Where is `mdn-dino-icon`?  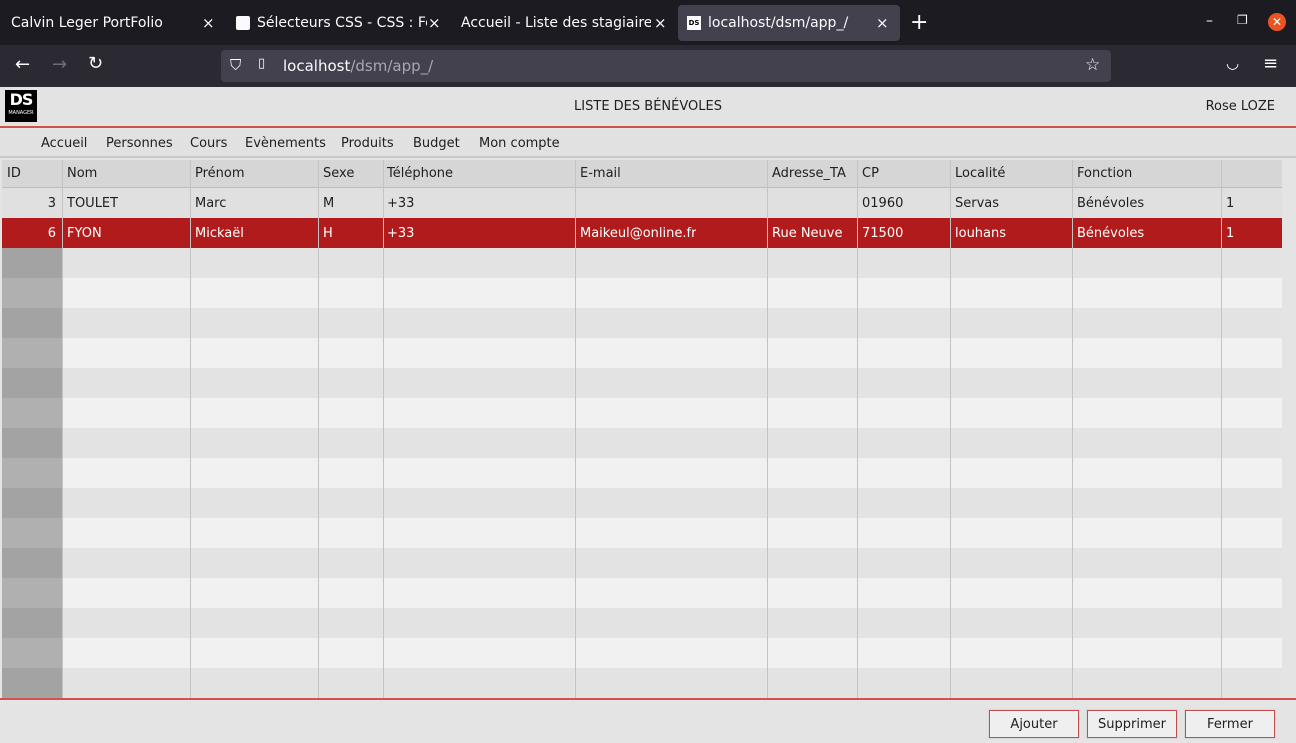
mdn-dino-icon is located at coordinates (243, 22).